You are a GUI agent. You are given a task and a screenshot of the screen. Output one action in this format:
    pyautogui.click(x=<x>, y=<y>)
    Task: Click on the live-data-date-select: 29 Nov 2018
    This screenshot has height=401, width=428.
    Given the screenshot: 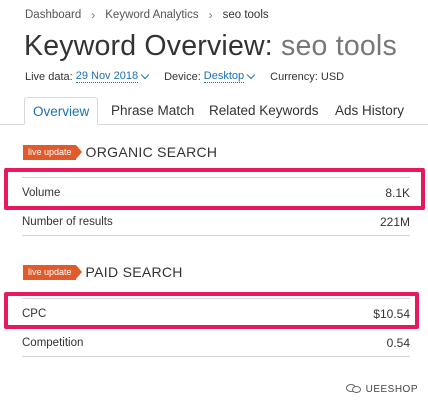 What is the action you would take?
    pyautogui.click(x=107, y=76)
    